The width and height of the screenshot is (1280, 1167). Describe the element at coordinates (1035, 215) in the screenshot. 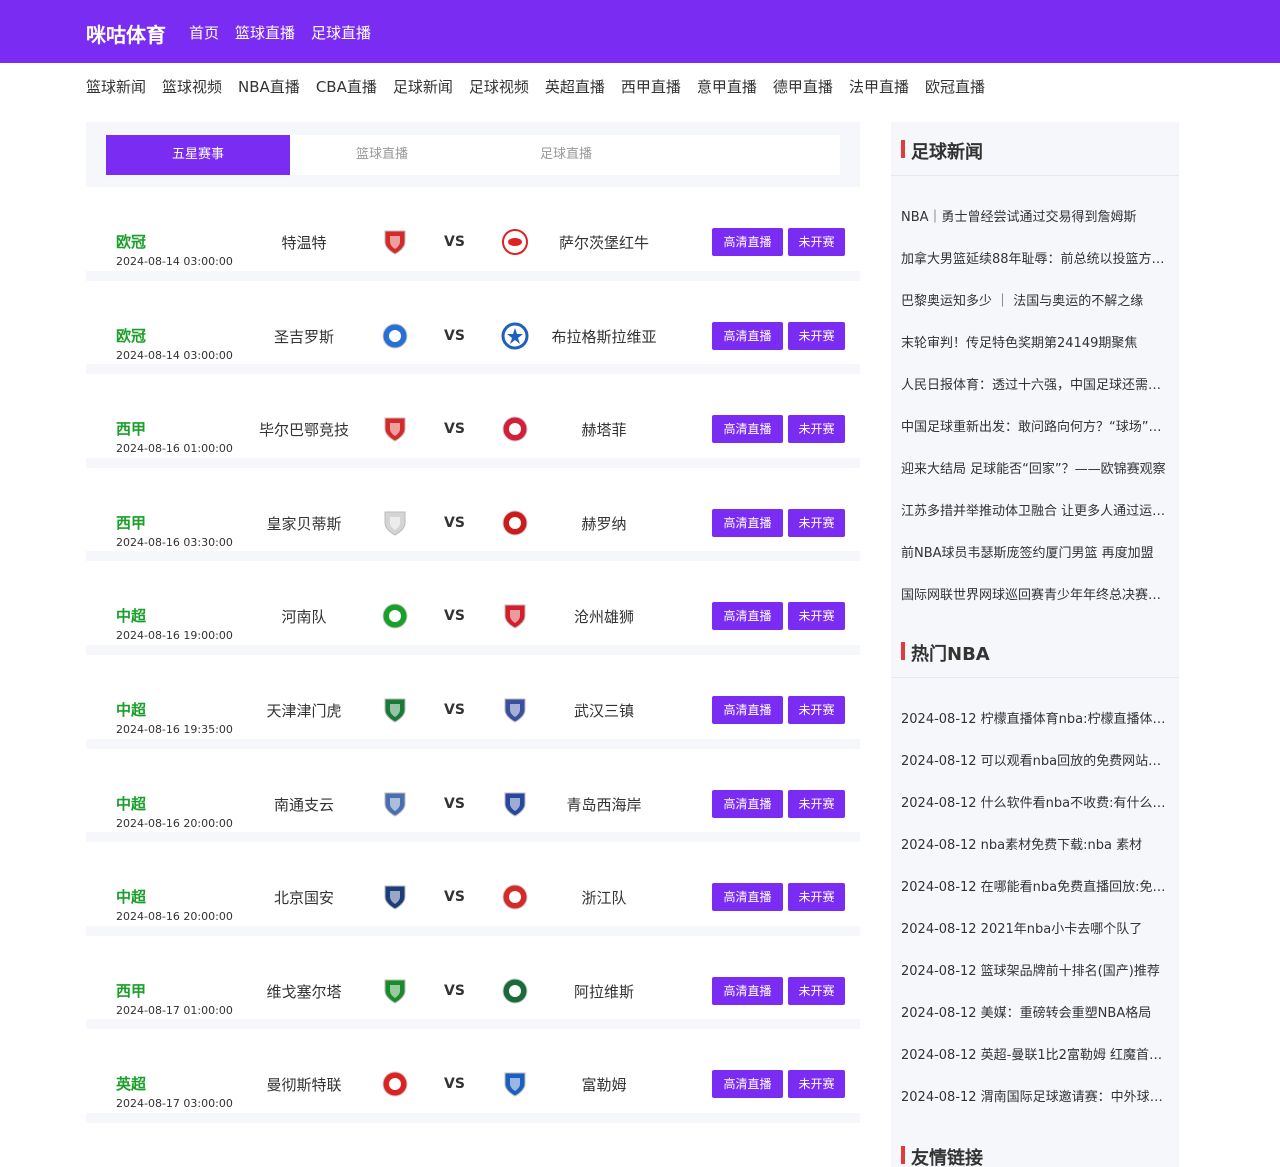

I see `football-news-item: NBA｜勇士曾经尝试通过交易得到詹姆斯` at that location.